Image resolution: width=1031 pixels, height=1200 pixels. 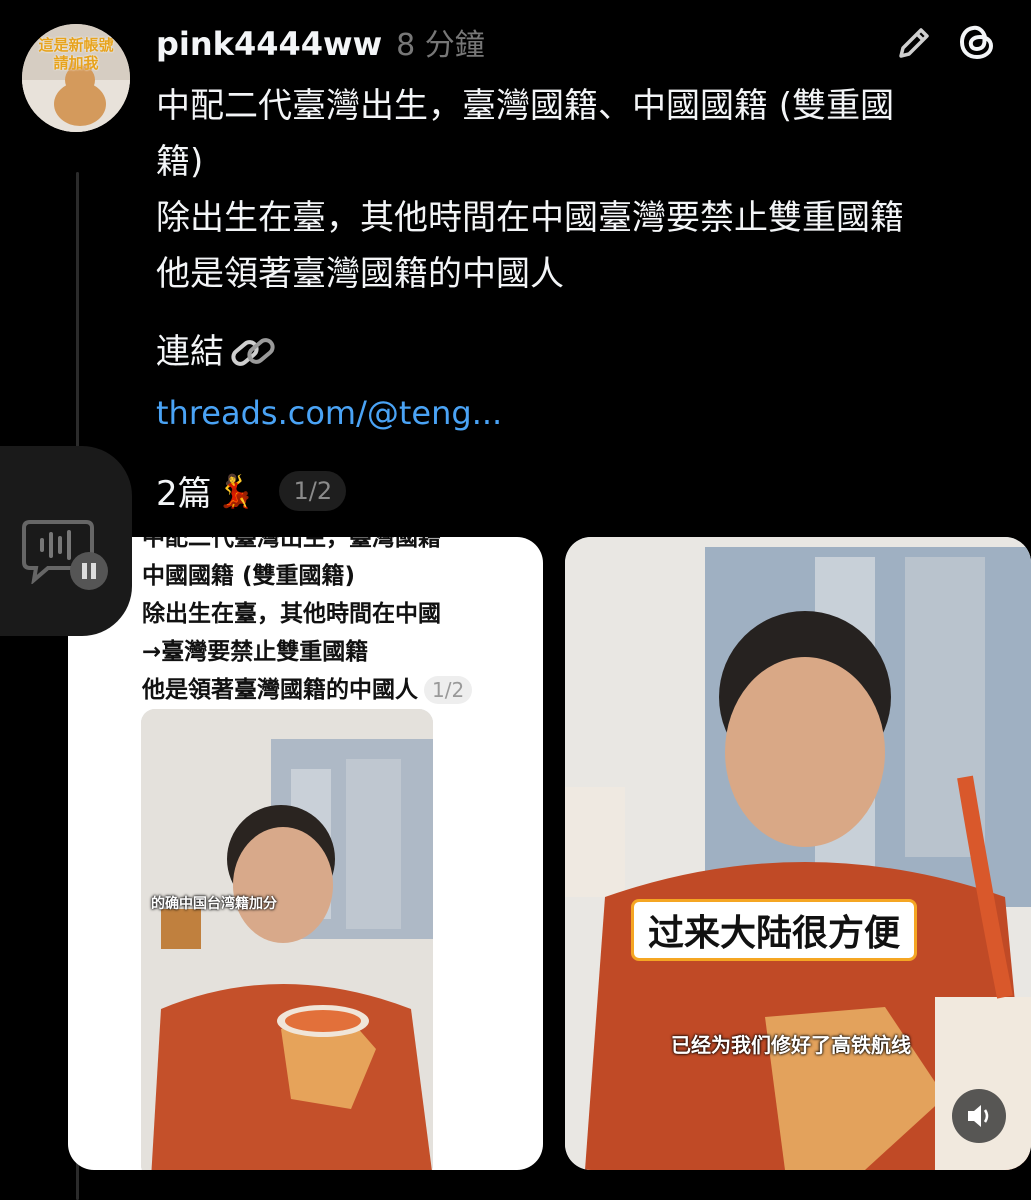 What do you see at coordinates (530, 218) in the screenshot?
I see `post-line: 除出生在臺，其他時間在中國臺灣要禁止雙重國籍` at bounding box center [530, 218].